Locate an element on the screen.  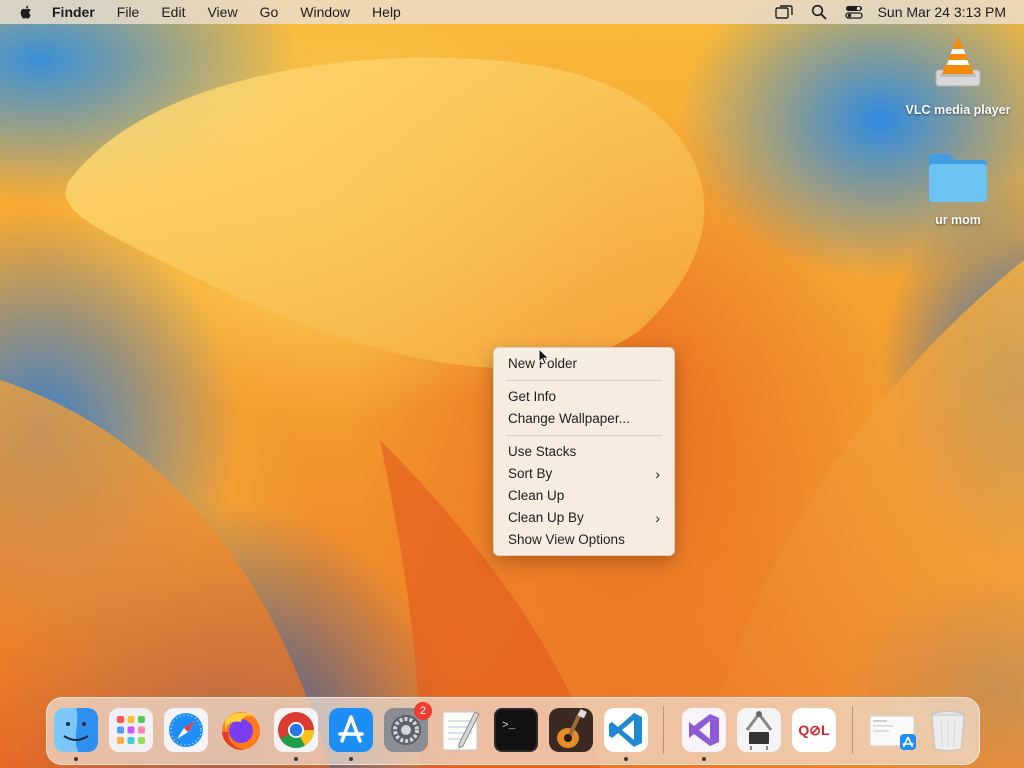
menu-window: Window is located at coordinates (325, 12).